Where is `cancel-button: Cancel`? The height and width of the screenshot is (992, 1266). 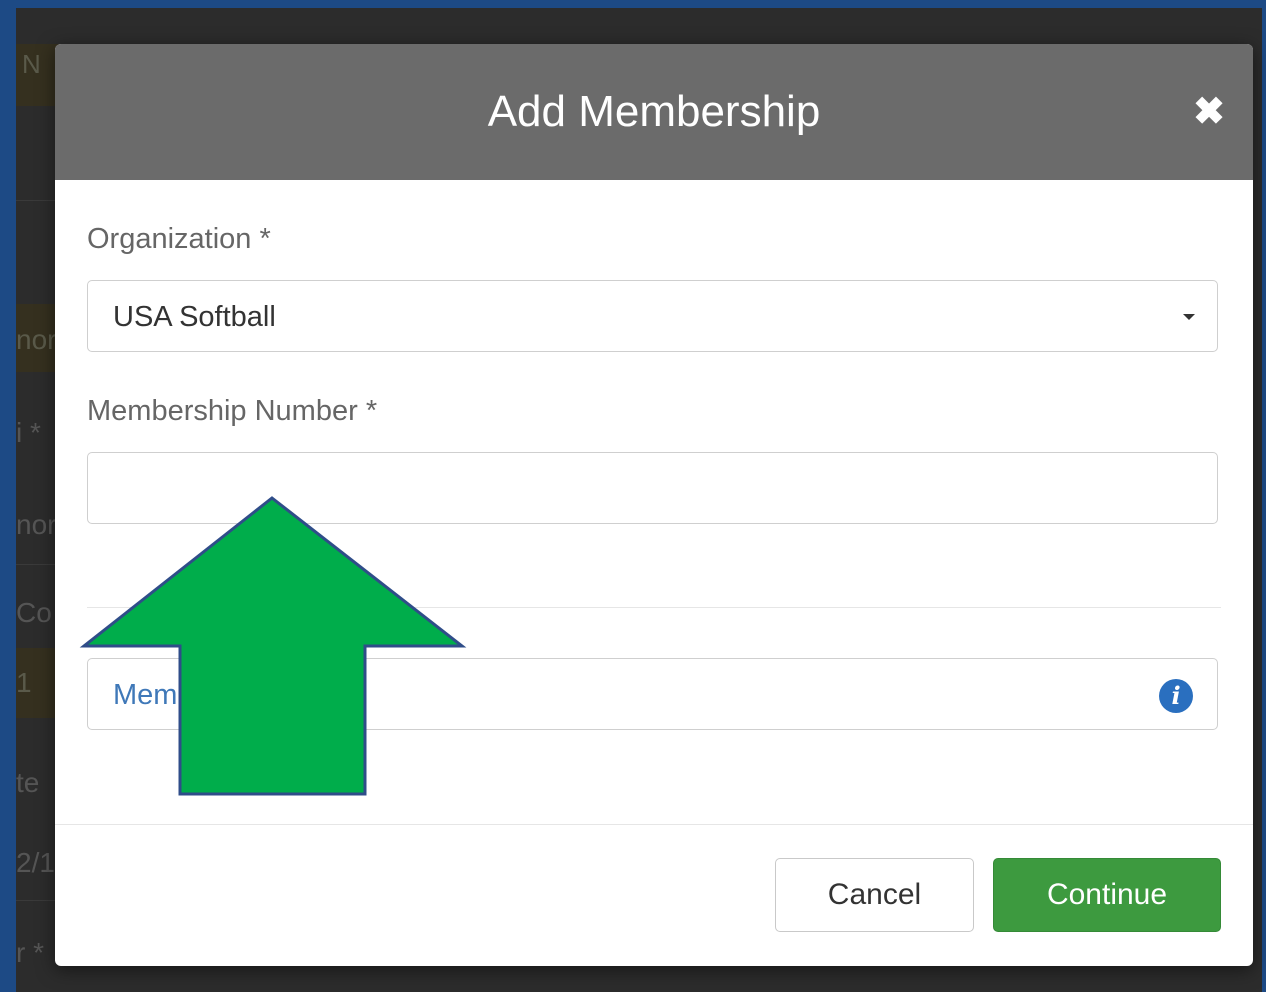 cancel-button: Cancel is located at coordinates (874, 895).